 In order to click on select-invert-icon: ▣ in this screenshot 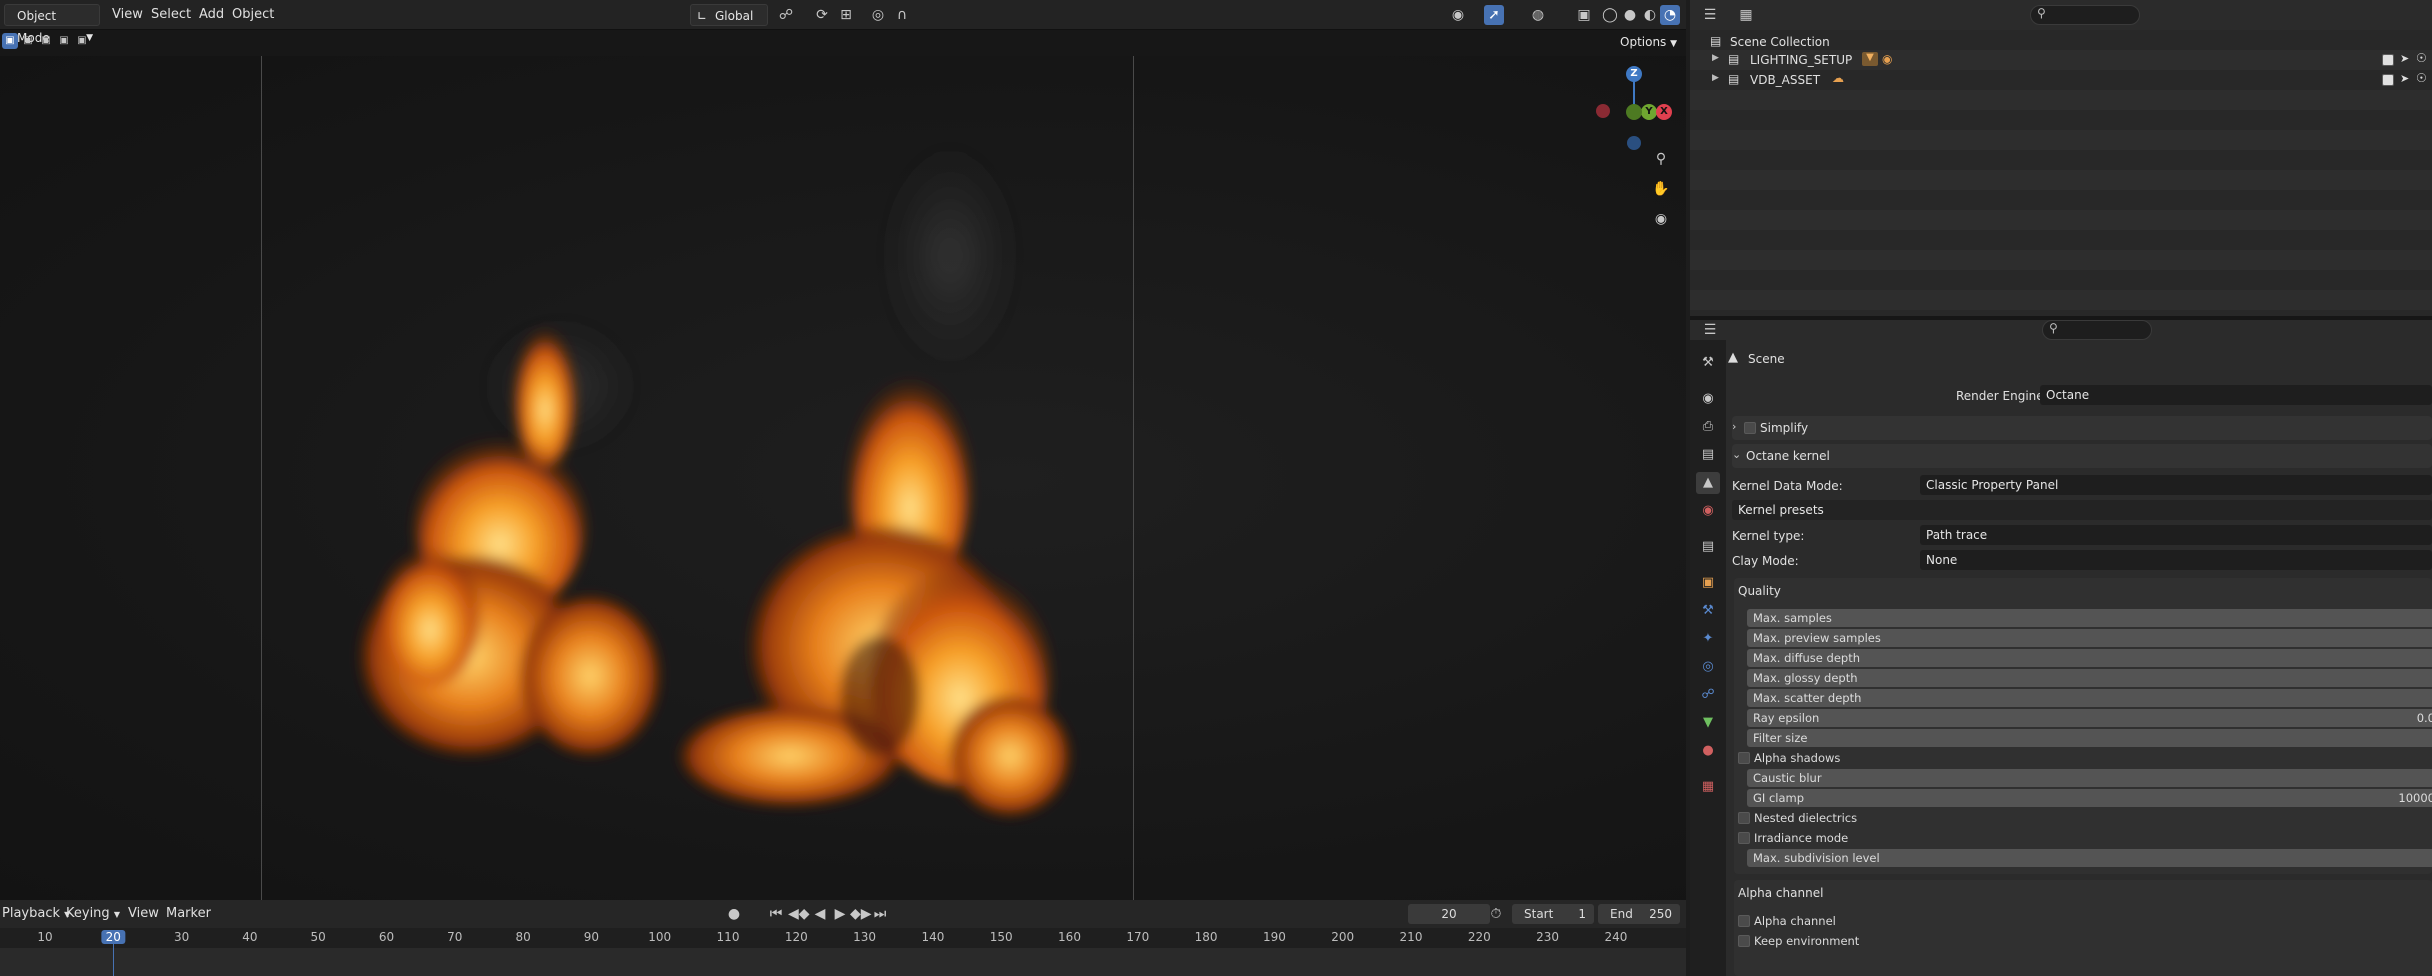, I will do `click(82, 41)`.